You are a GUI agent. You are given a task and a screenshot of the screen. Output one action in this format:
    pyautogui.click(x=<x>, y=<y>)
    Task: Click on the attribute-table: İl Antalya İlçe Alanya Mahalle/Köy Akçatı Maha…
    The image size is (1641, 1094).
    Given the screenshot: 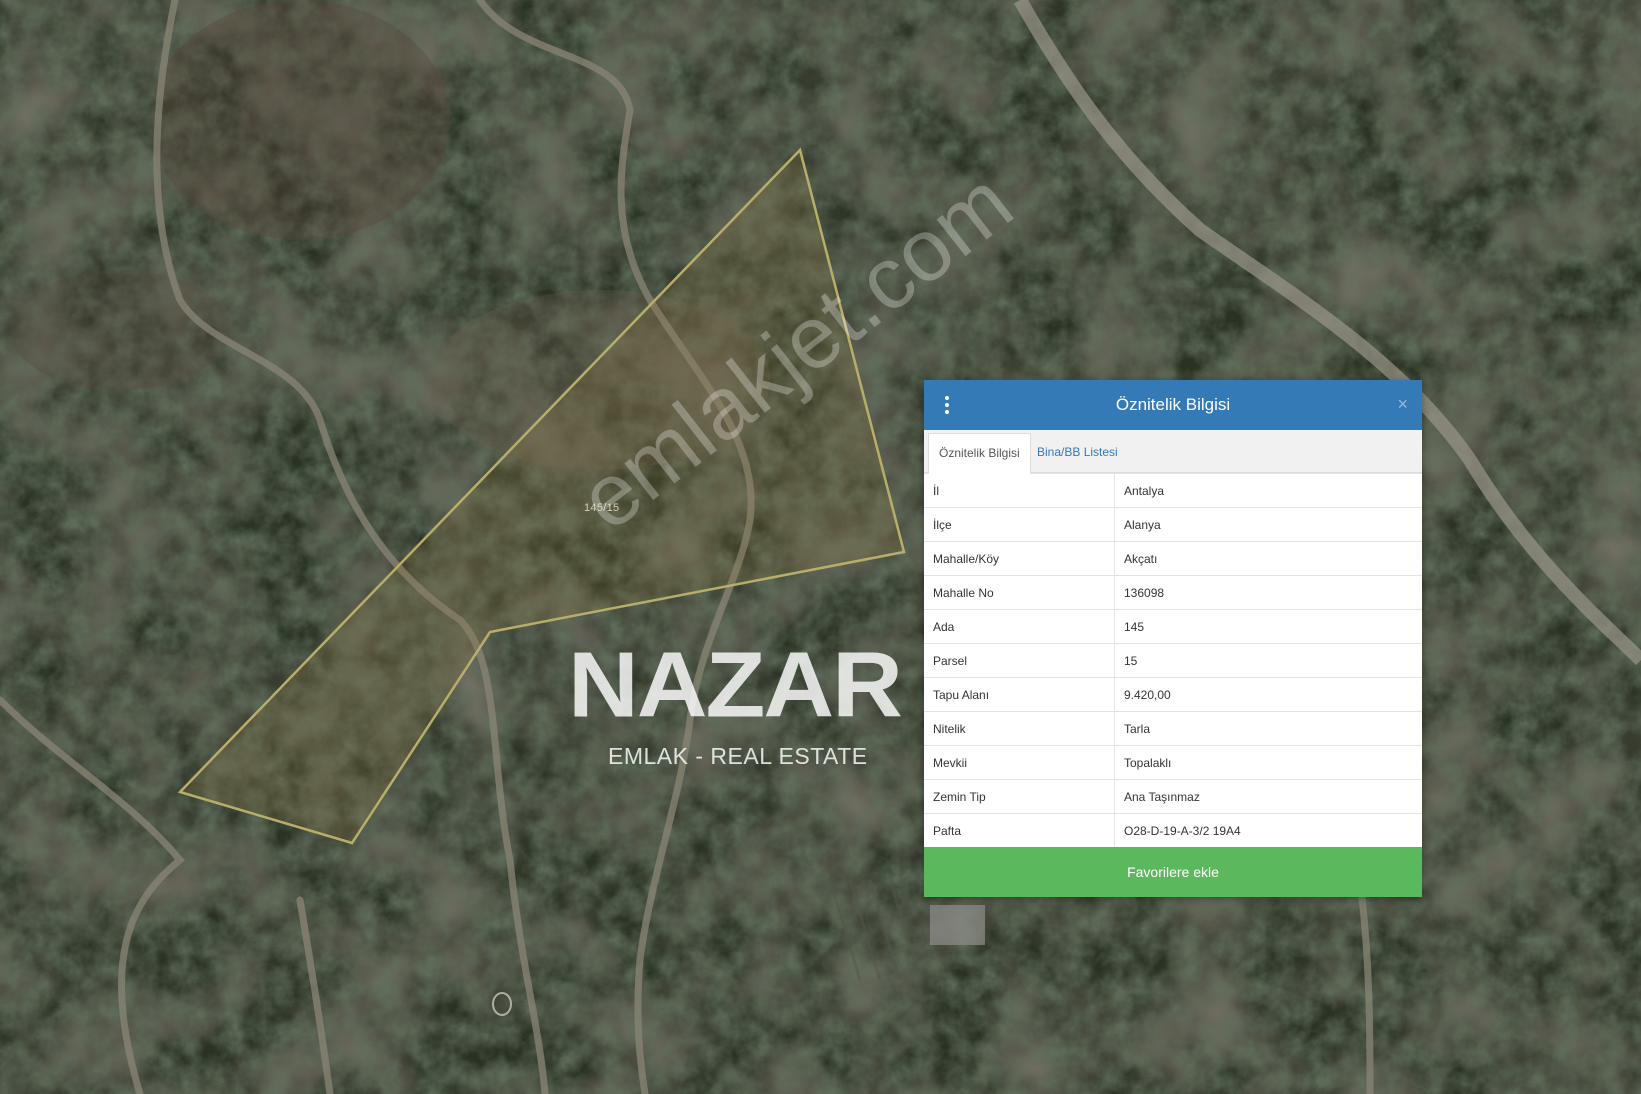 What is the action you would take?
    pyautogui.click(x=1173, y=660)
    